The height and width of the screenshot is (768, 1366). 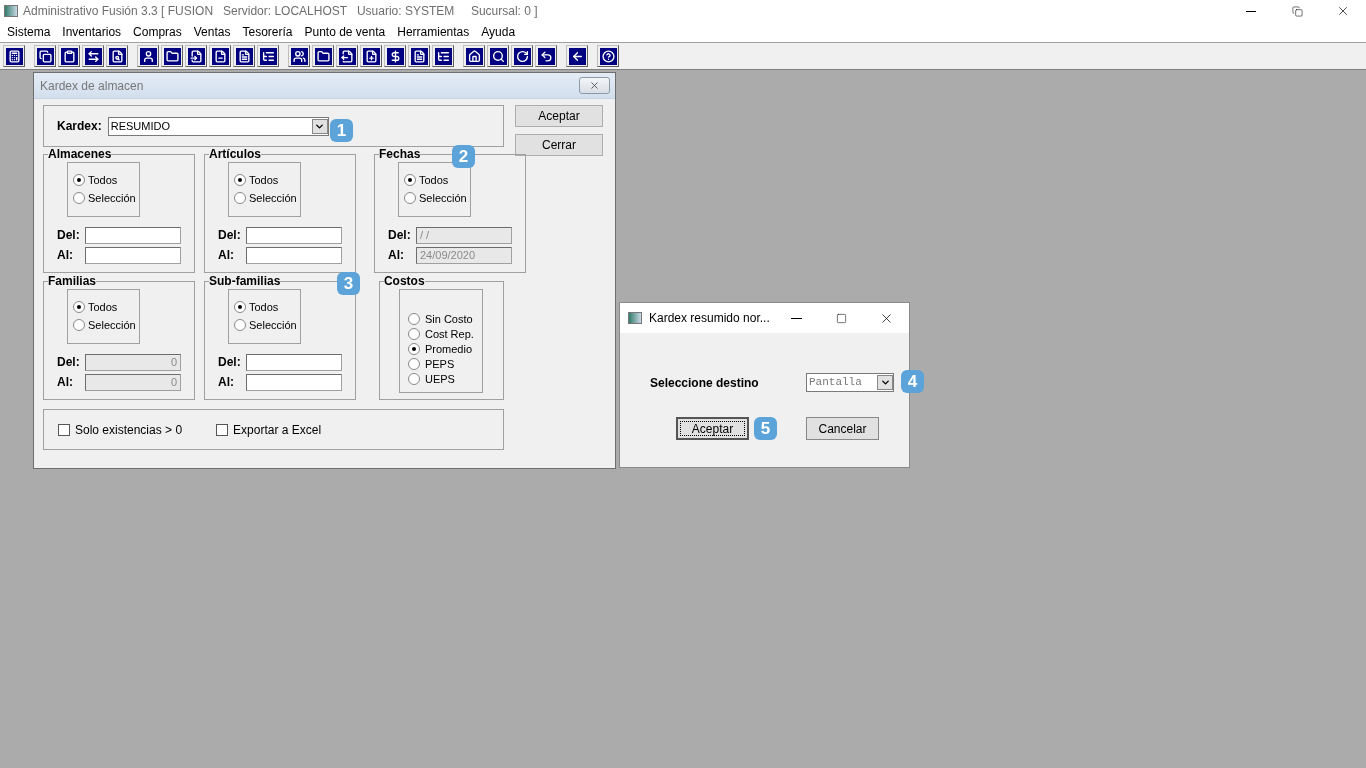 What do you see at coordinates (449, 333) in the screenshot?
I see `radio-label: Cost Rep.` at bounding box center [449, 333].